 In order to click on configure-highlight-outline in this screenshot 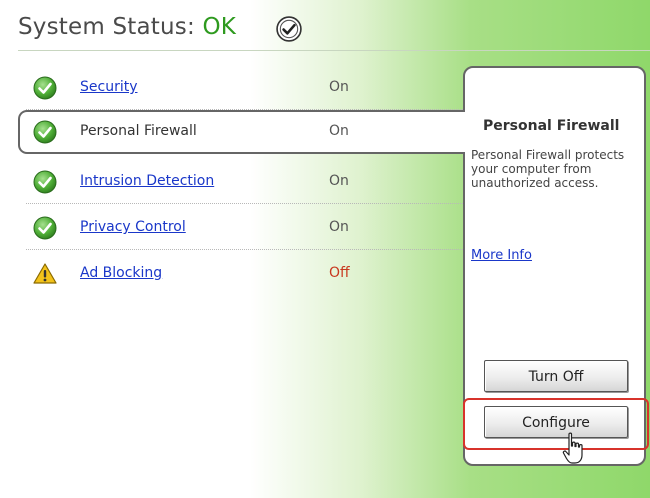, I will do `click(556, 424)`.